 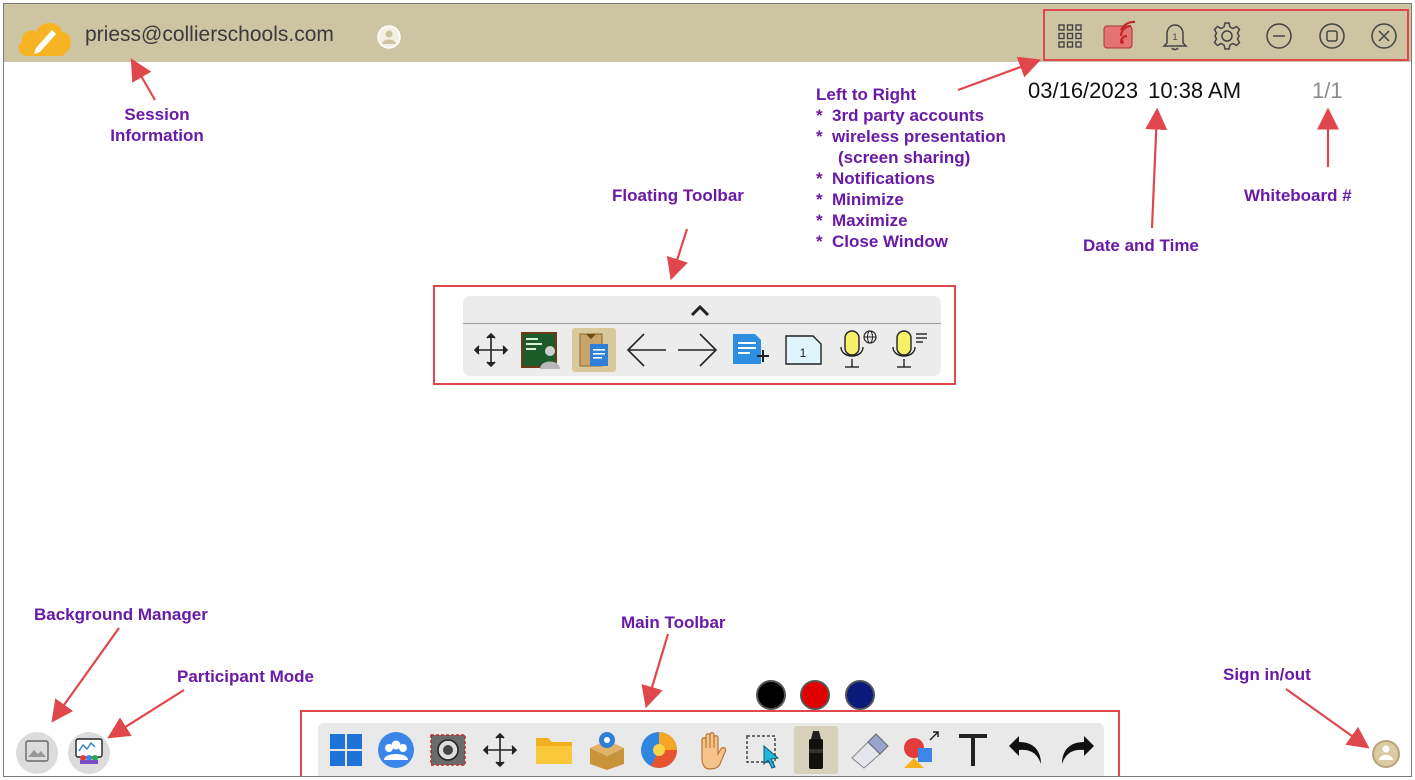 What do you see at coordinates (678, 195) in the screenshot?
I see `annotation-floating-toolbar: Floating Toolbar` at bounding box center [678, 195].